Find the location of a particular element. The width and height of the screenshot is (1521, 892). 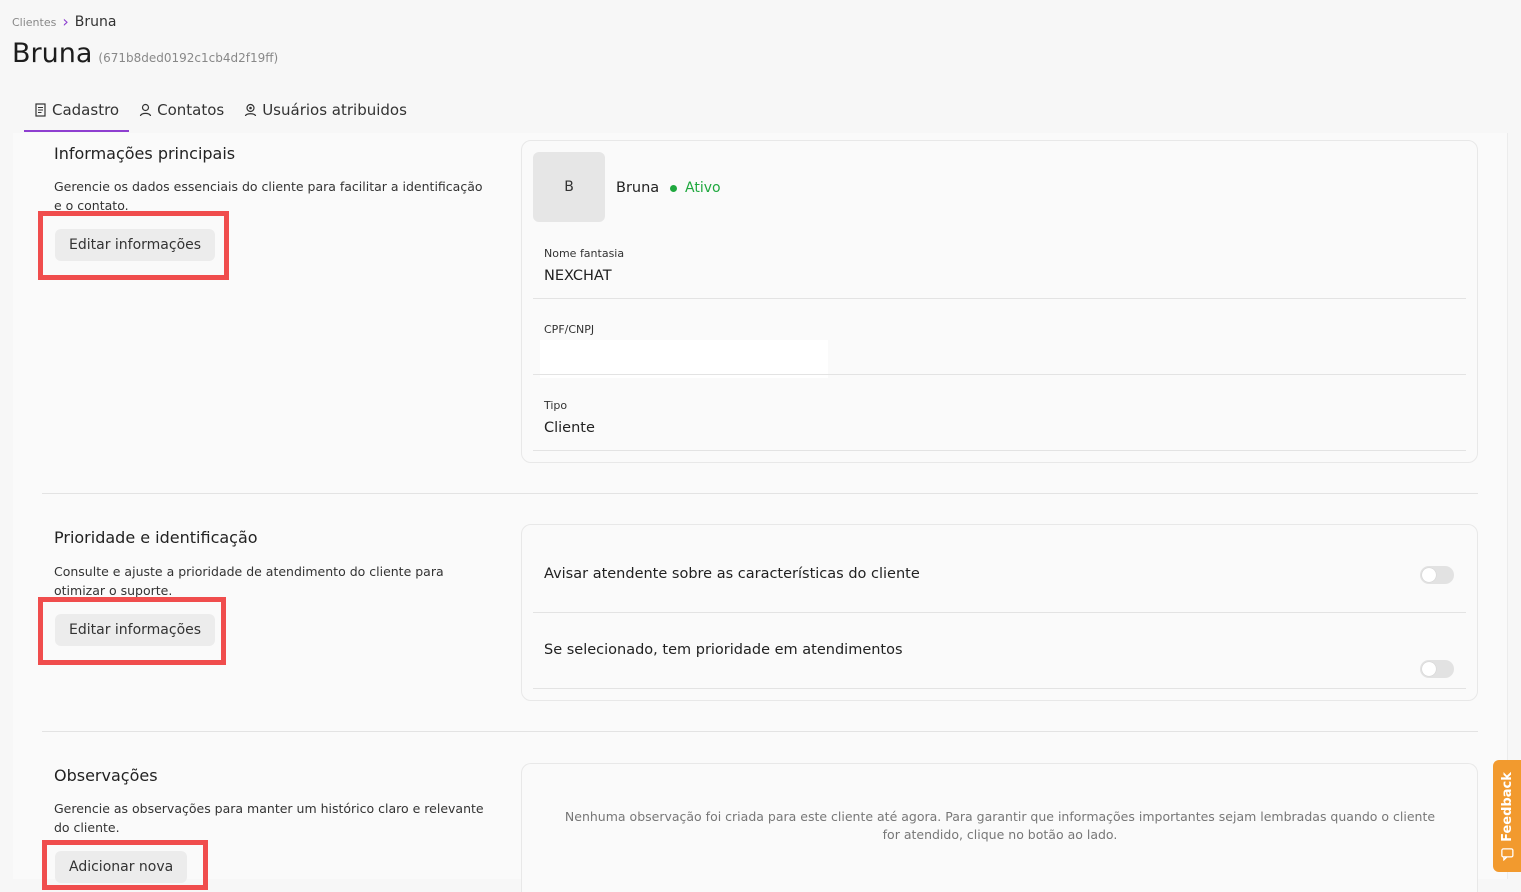

notes-title: Observações is located at coordinates (106, 775).